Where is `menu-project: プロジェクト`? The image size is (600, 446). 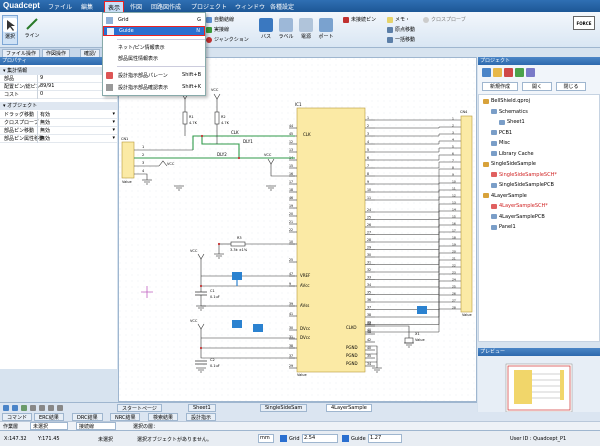 menu-project: プロジェクト is located at coordinates (209, 6).